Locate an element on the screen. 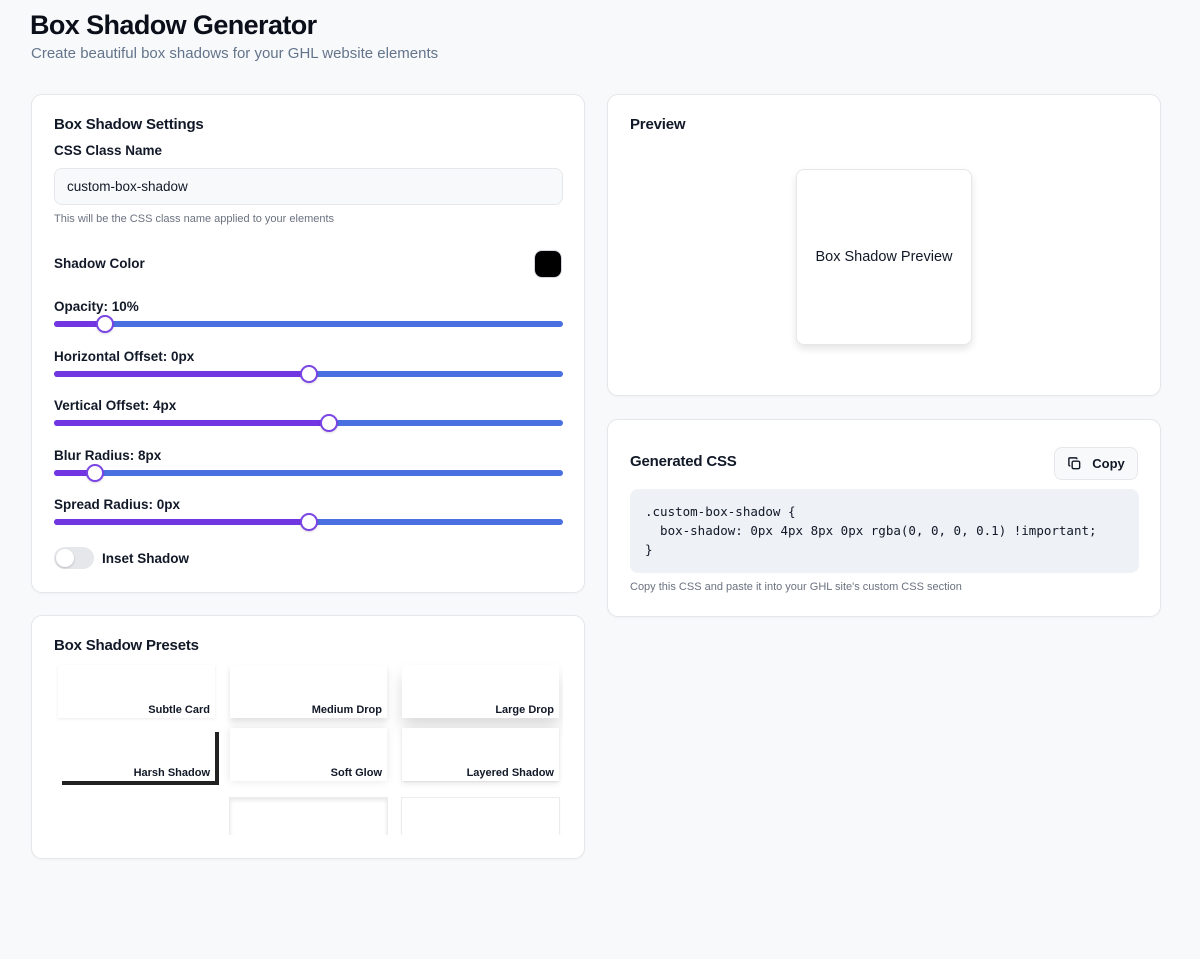  opacity-label: Opacity: 10% is located at coordinates (96, 306).